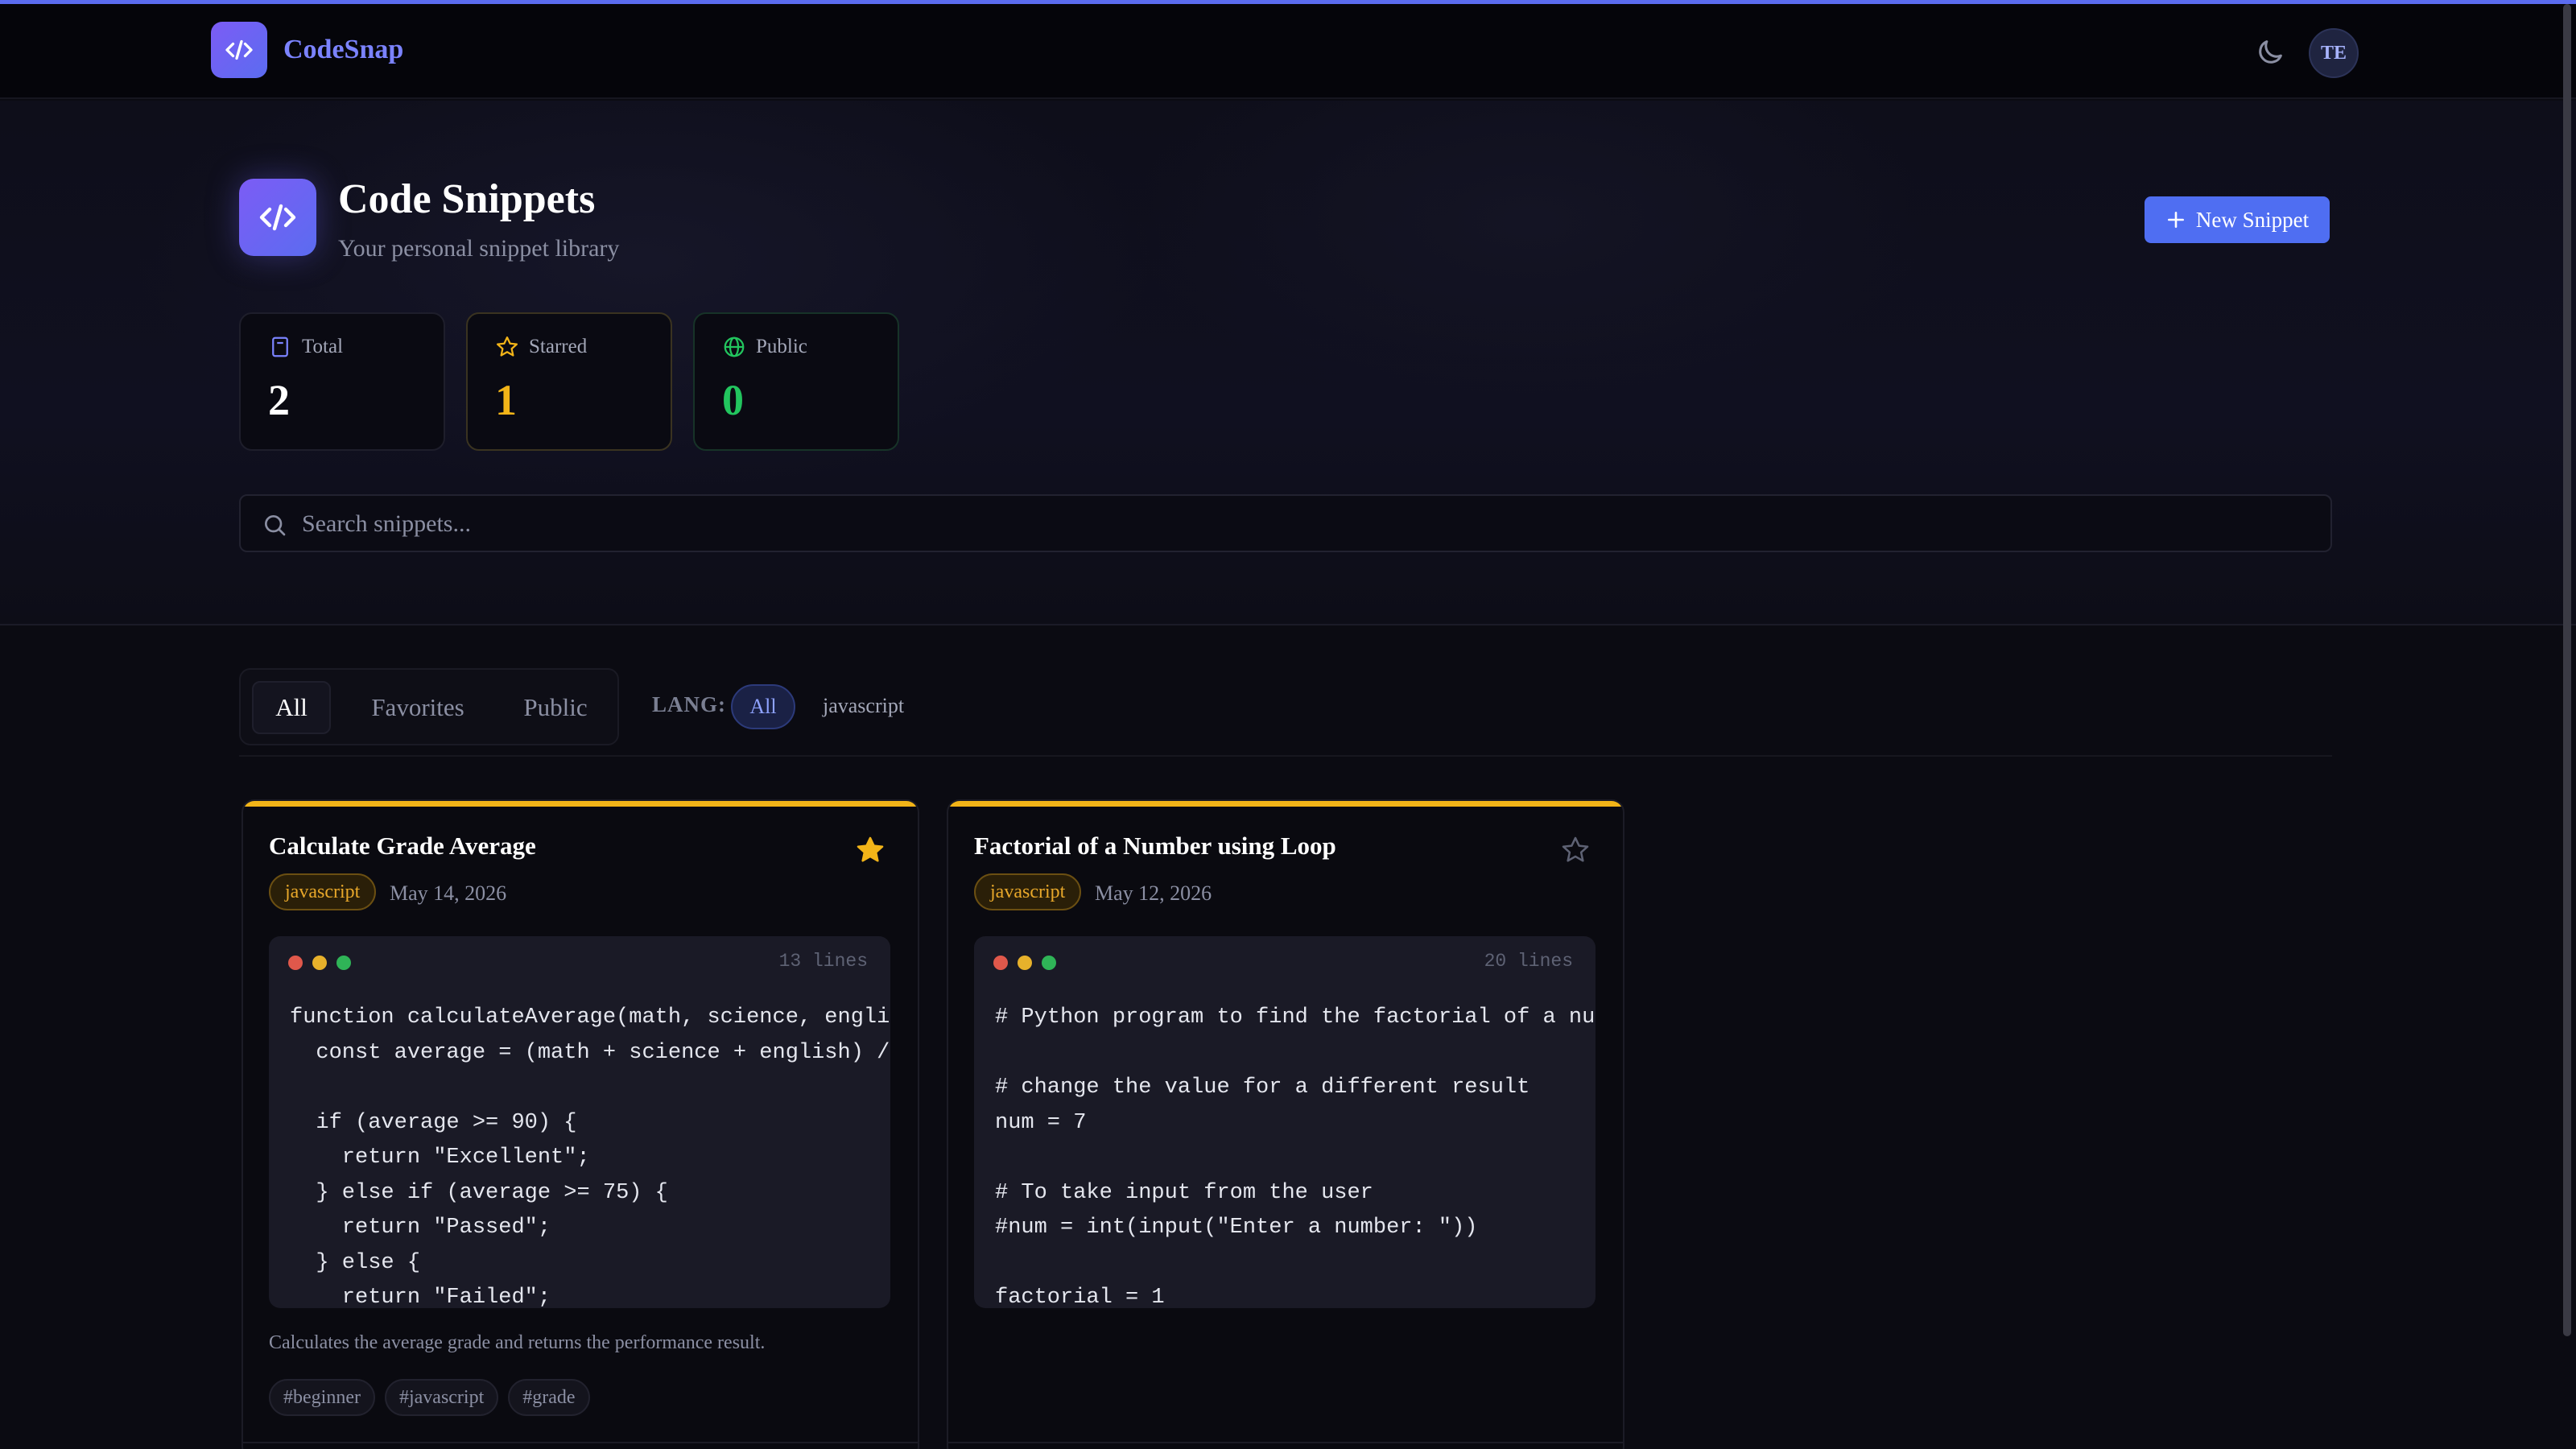  What do you see at coordinates (558, 346) in the screenshot?
I see `stat-label: Starred` at bounding box center [558, 346].